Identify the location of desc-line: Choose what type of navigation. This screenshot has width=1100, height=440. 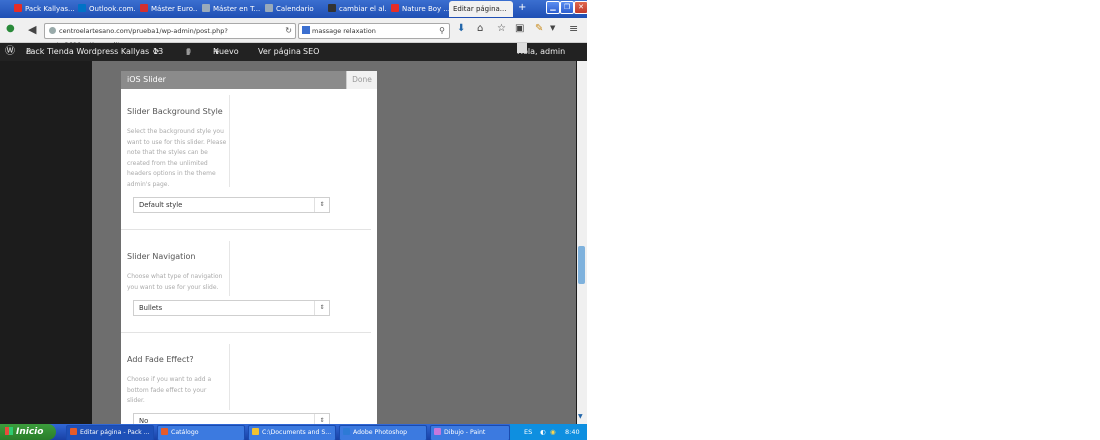
(175, 276).